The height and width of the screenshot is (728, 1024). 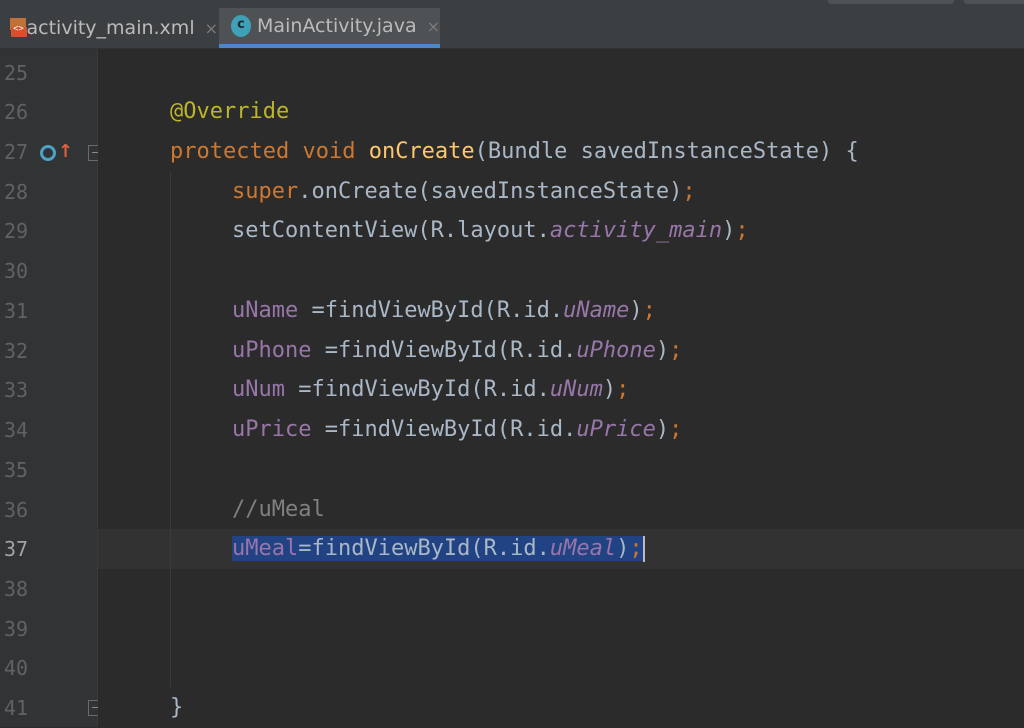 What do you see at coordinates (16, 351) in the screenshot?
I see `line-number: 32` at bounding box center [16, 351].